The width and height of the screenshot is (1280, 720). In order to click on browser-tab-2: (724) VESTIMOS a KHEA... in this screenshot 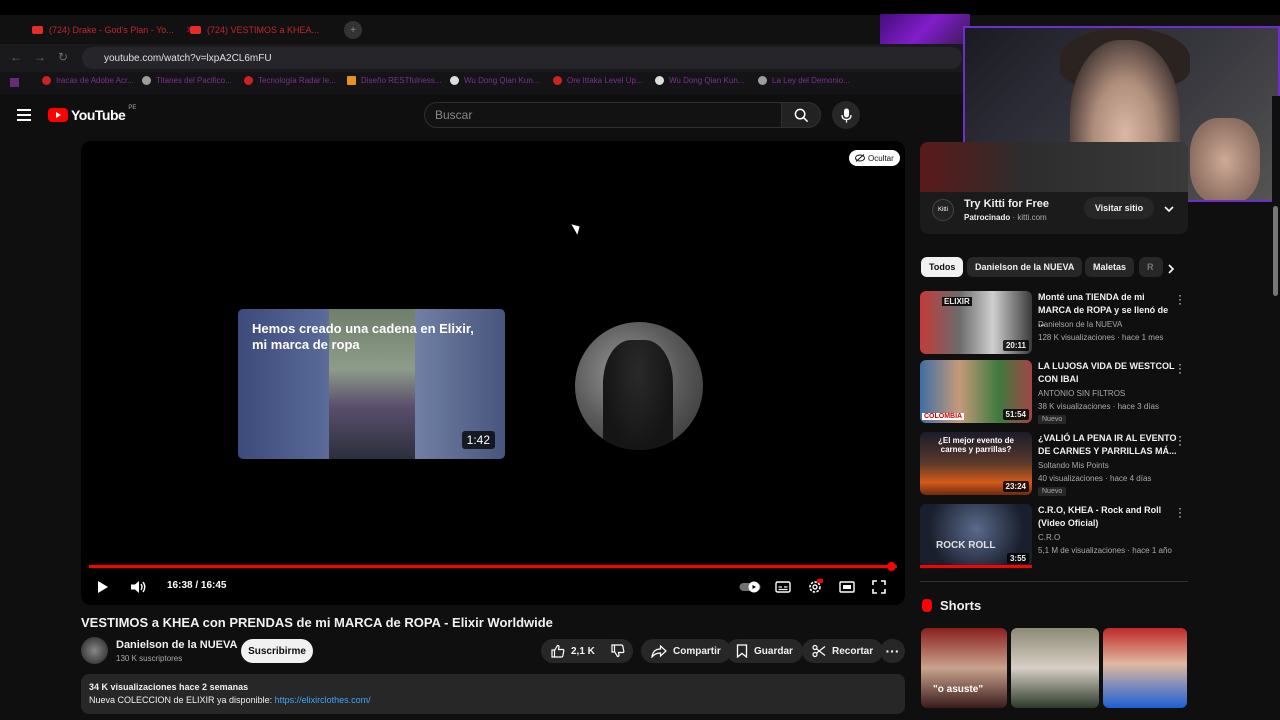, I will do `click(254, 30)`.